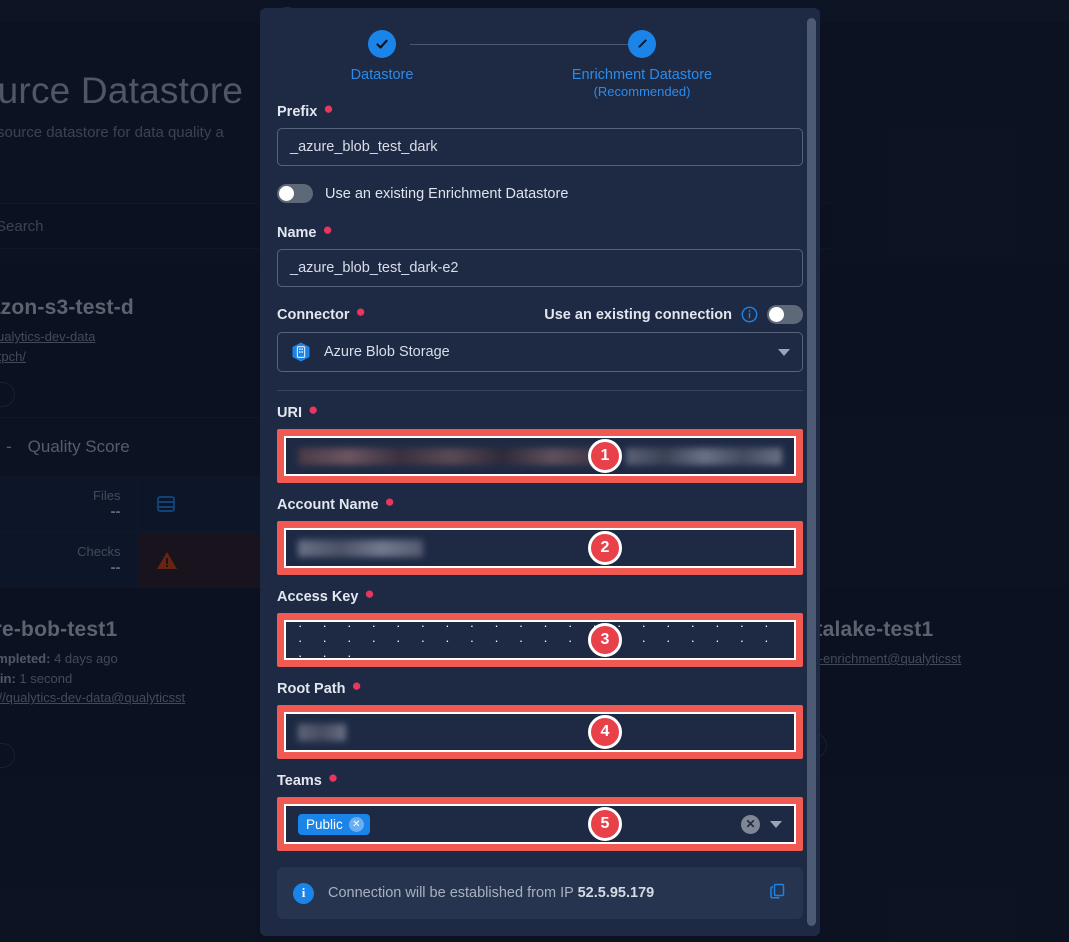  What do you see at coordinates (451, 456) in the screenshot?
I see `uri-redacted-value` at bounding box center [451, 456].